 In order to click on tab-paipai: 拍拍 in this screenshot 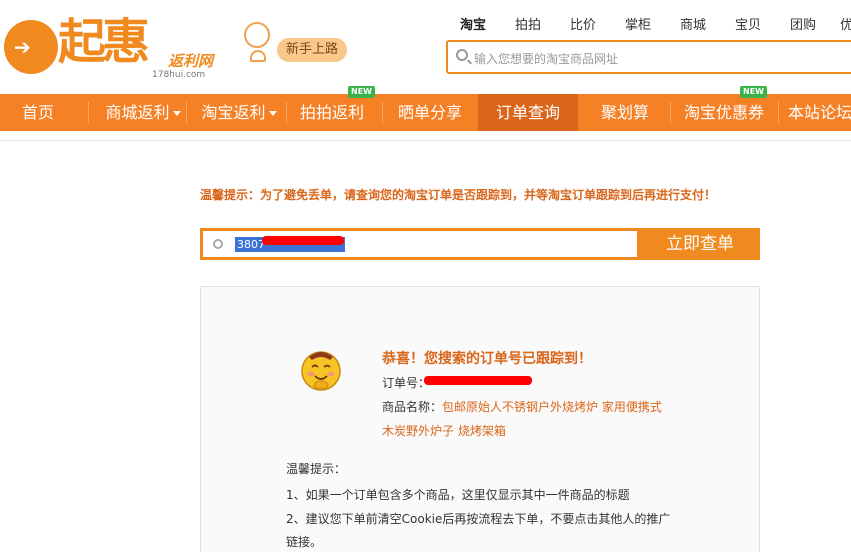, I will do `click(528, 23)`.